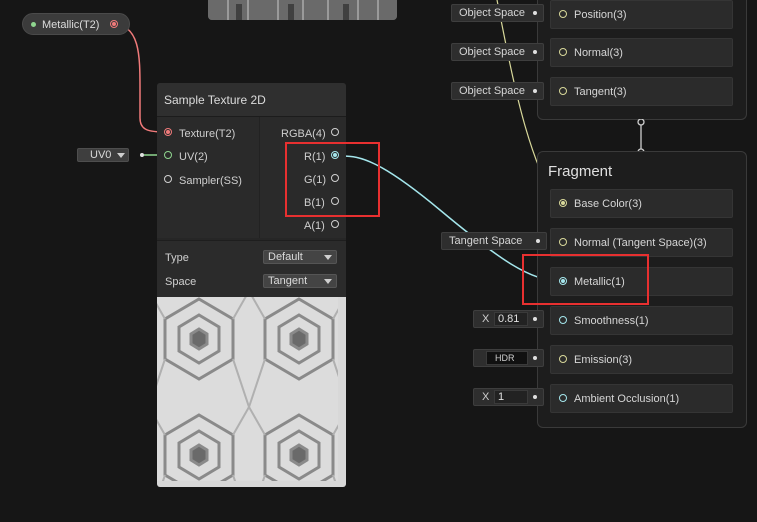  What do you see at coordinates (207, 134) in the screenshot?
I see `texture-input-label: Texture(T2)` at bounding box center [207, 134].